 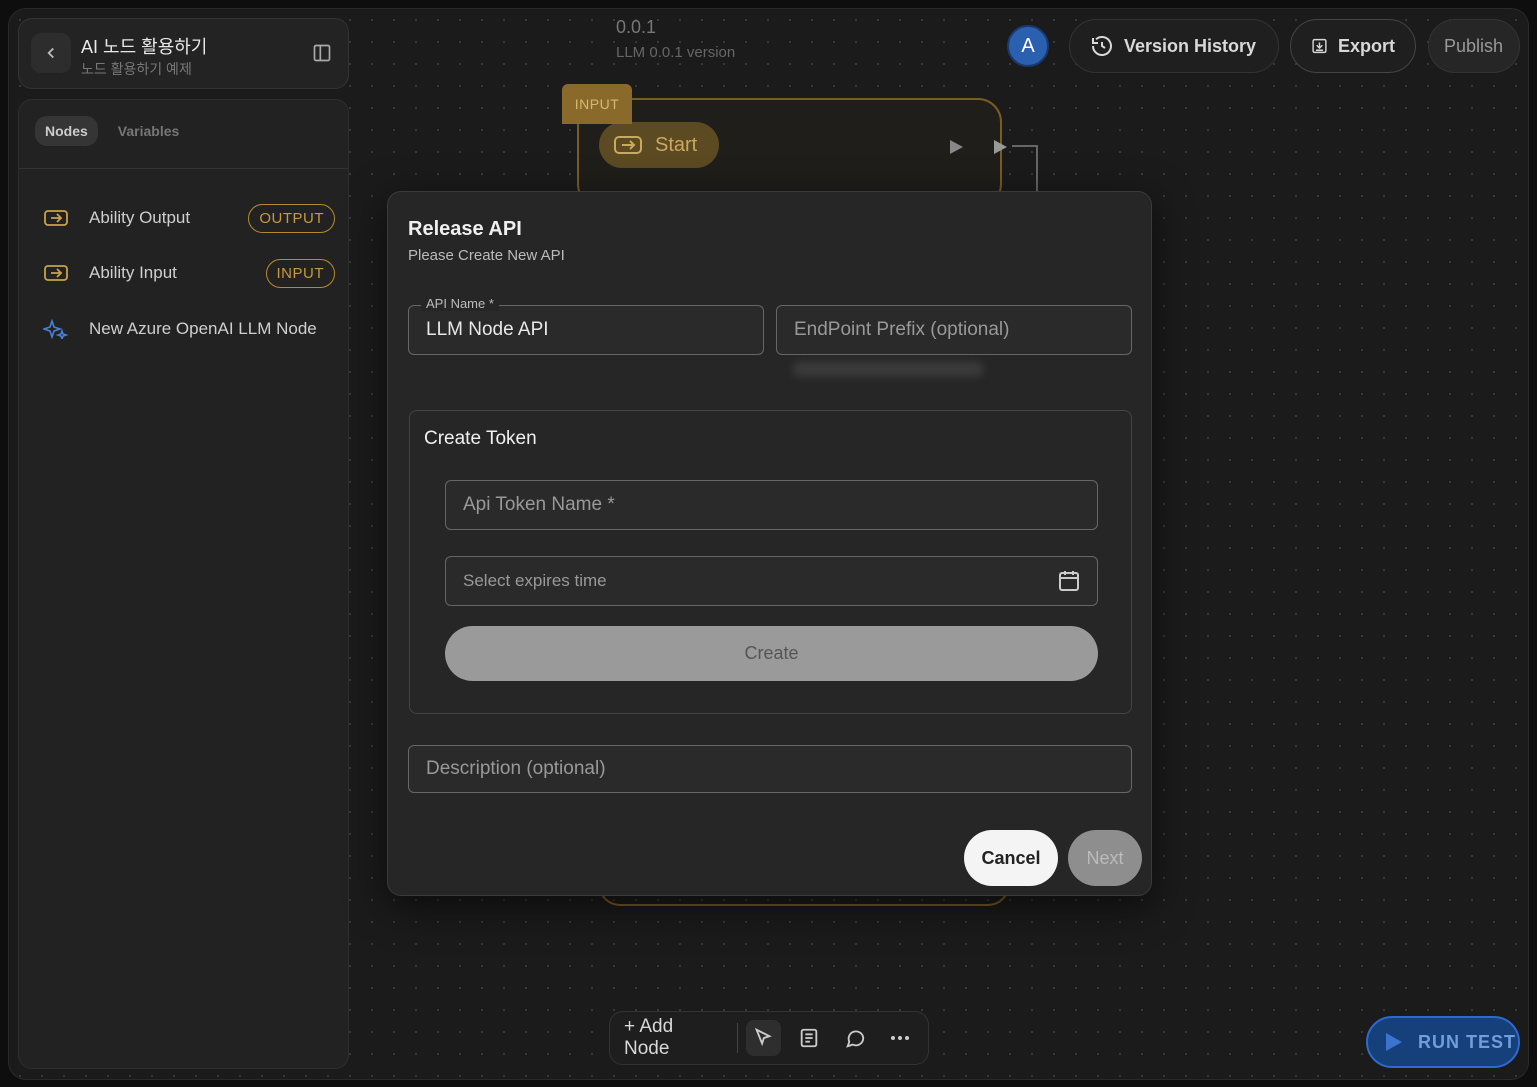 I want to click on document-icon, so click(x=809, y=1038).